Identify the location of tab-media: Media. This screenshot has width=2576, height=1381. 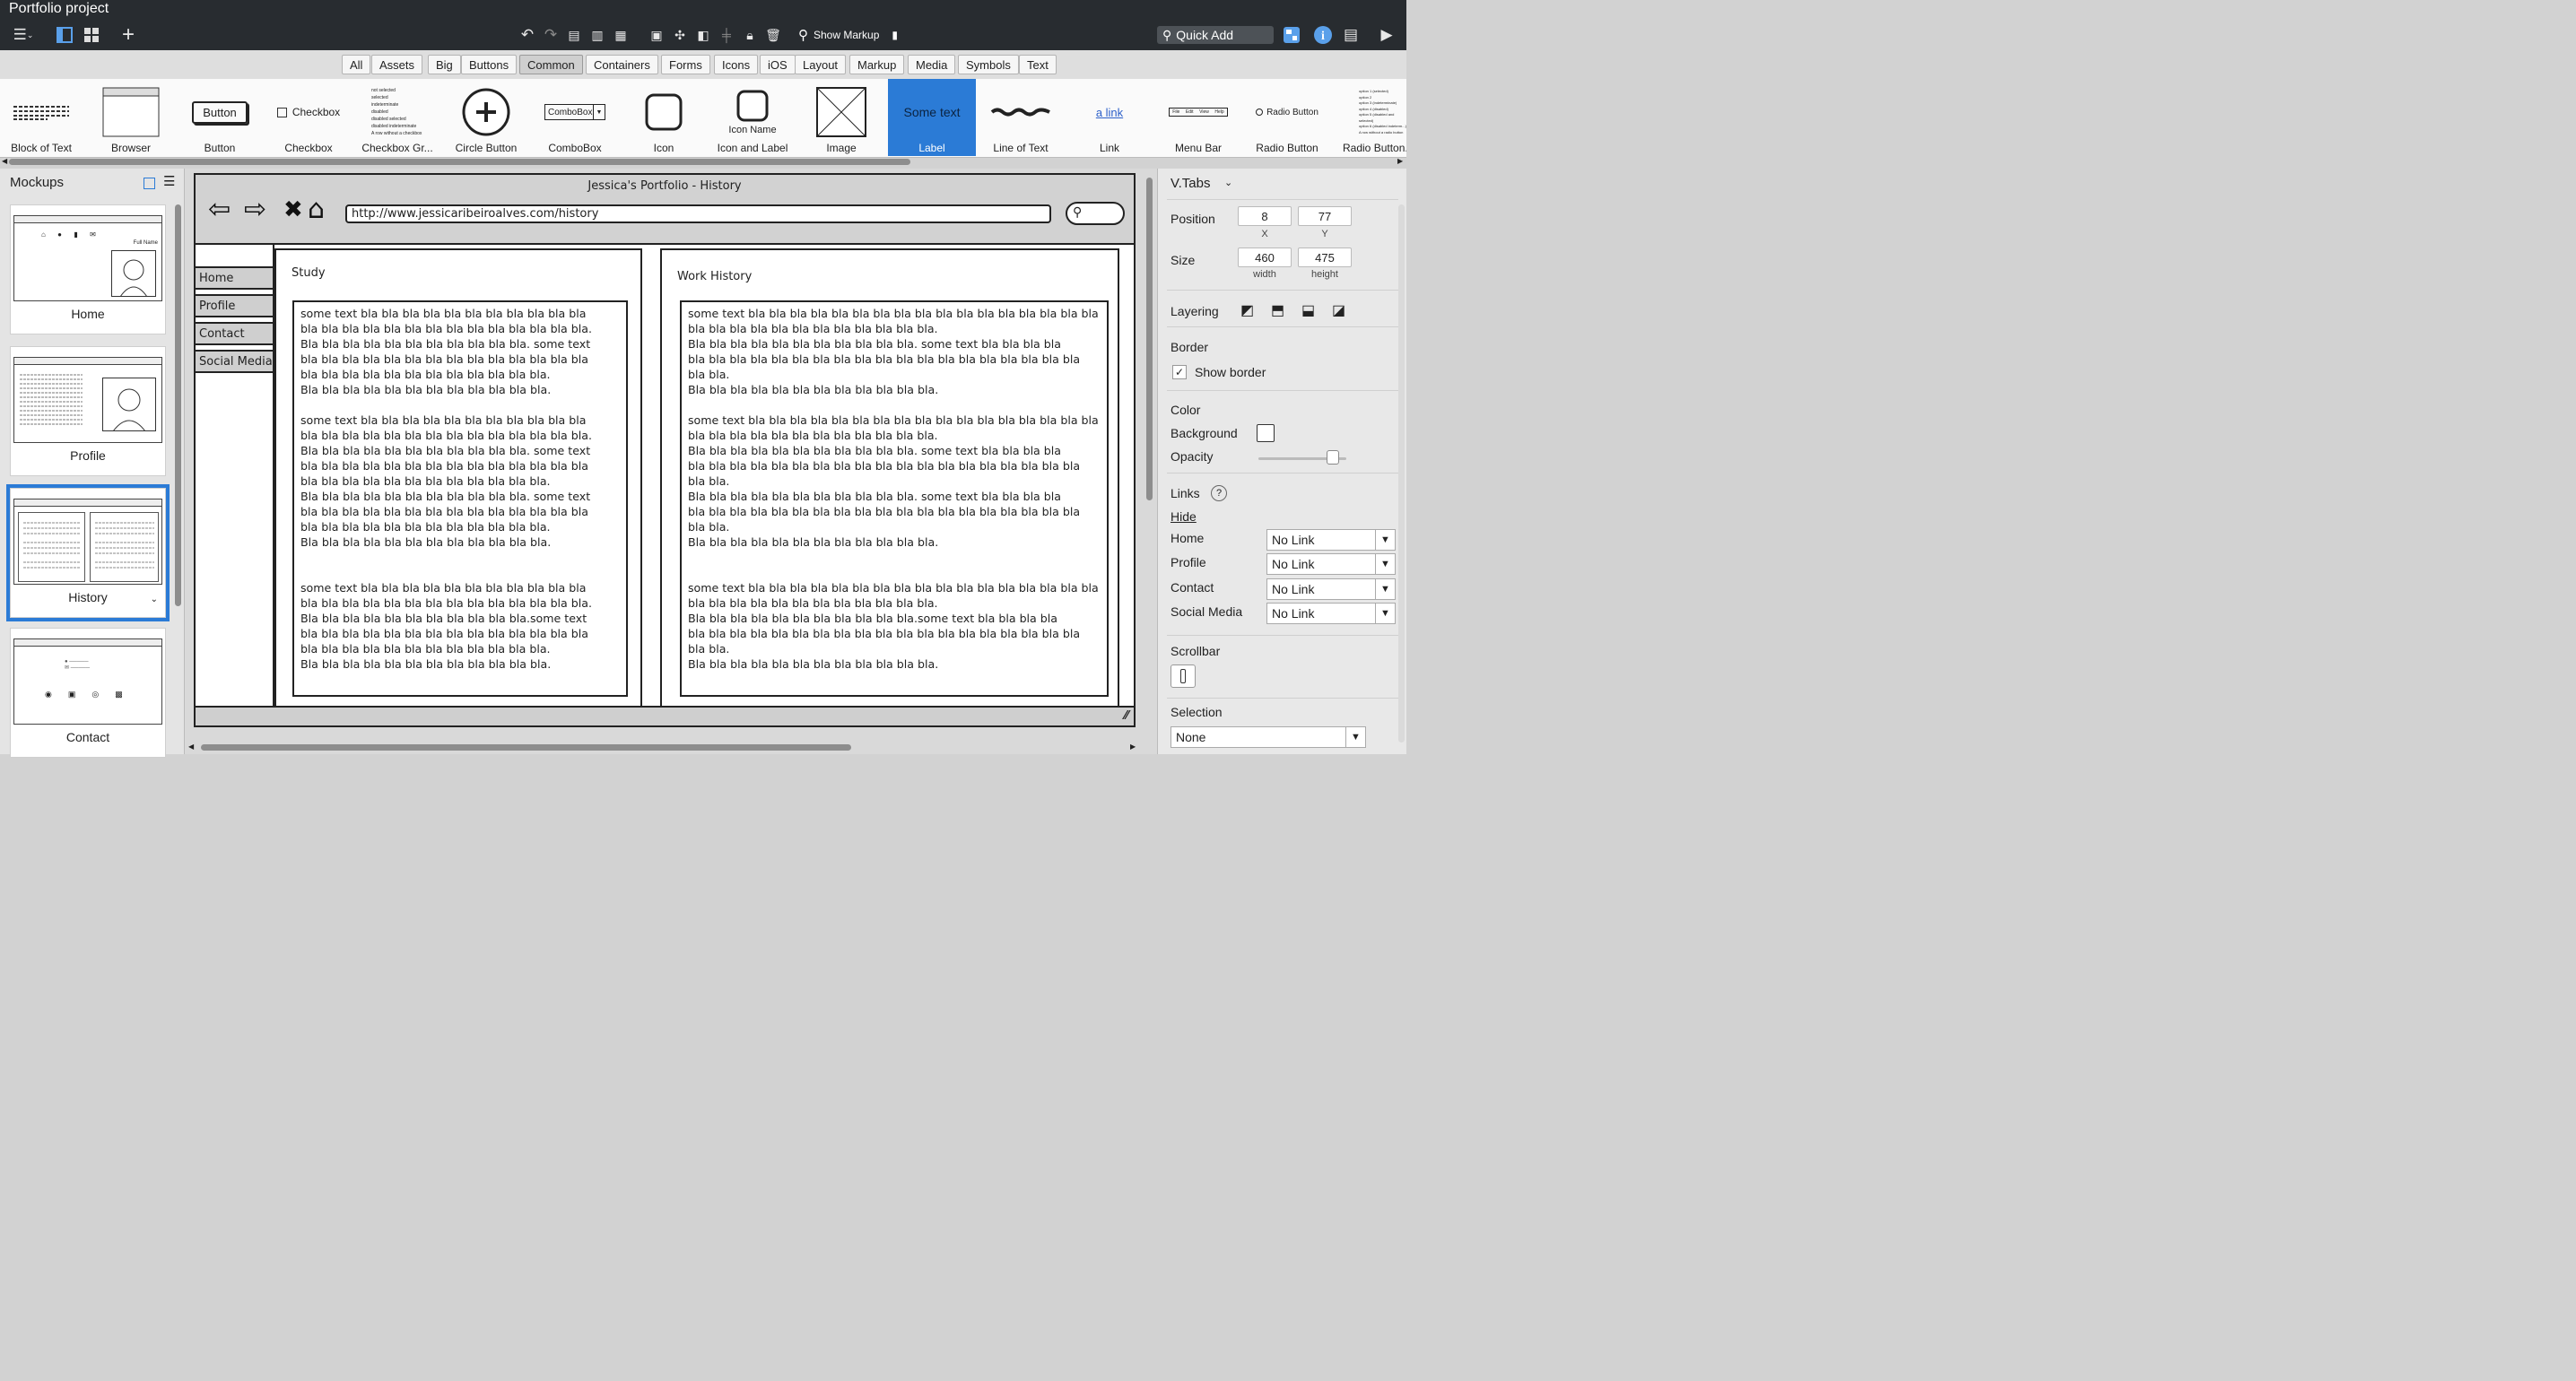
(932, 64).